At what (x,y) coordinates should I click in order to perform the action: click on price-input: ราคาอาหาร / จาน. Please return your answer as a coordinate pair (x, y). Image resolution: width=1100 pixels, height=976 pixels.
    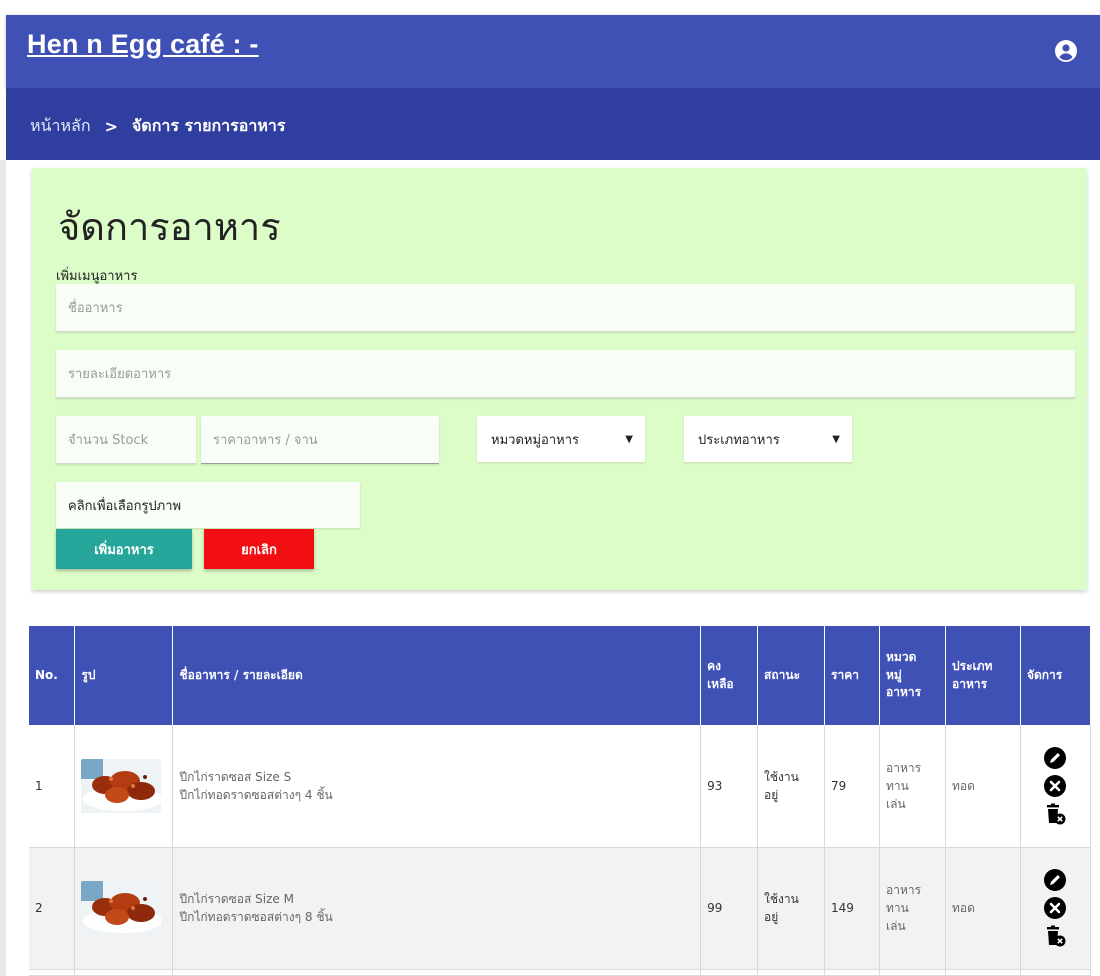
    Looking at the image, I should click on (320, 440).